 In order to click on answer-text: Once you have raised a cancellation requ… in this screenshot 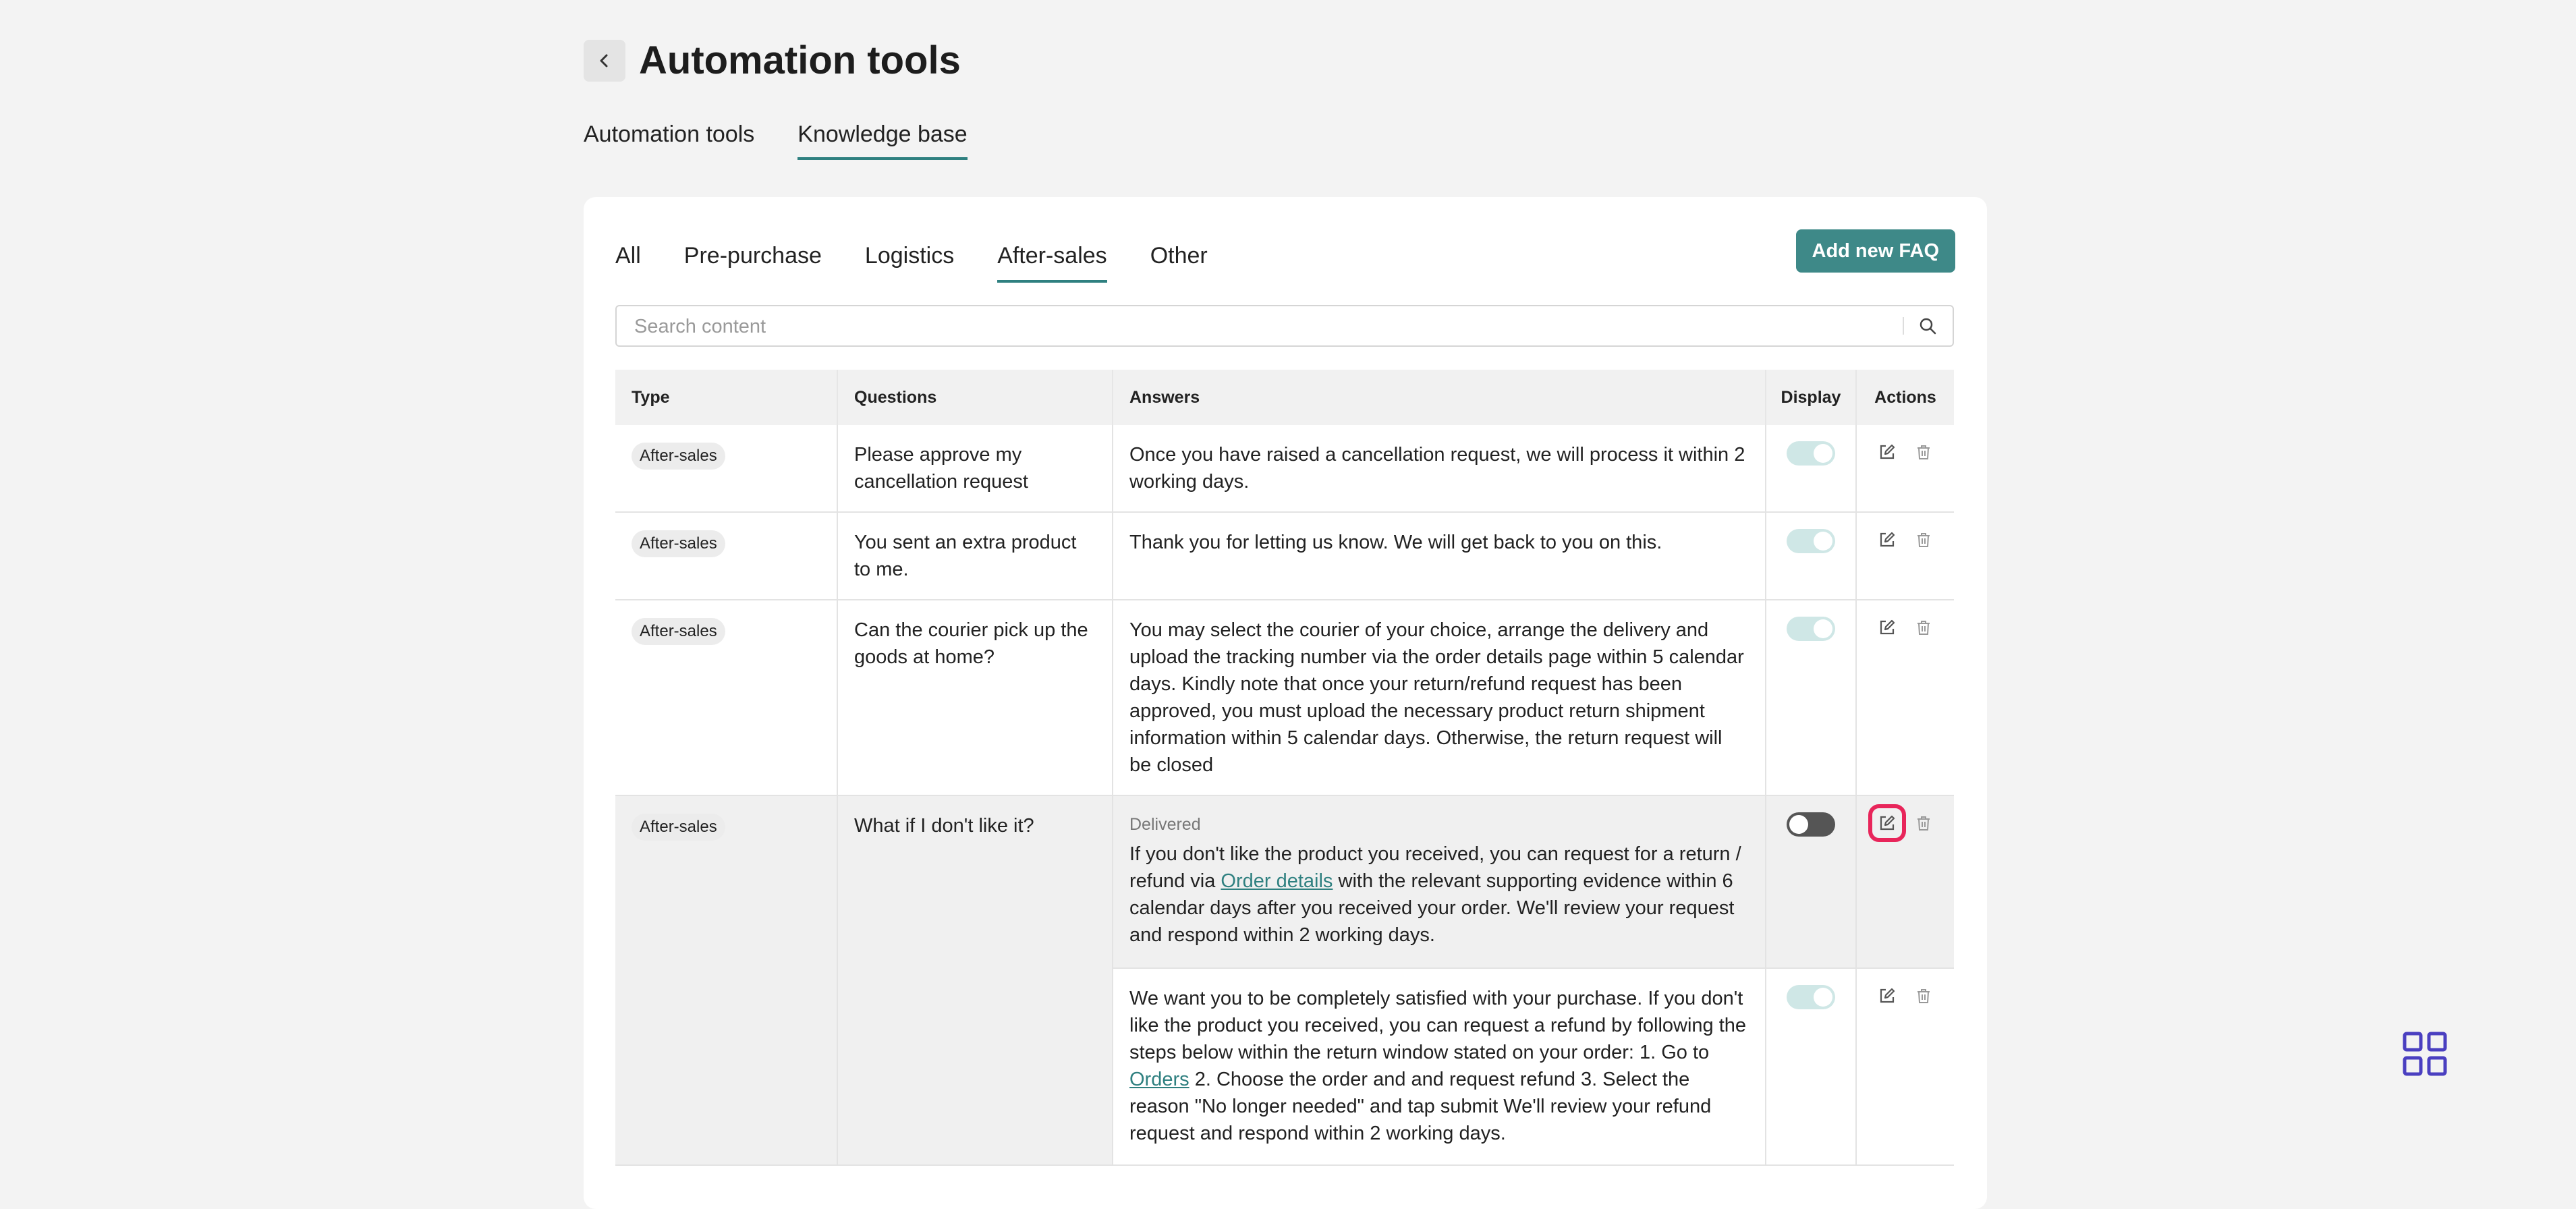, I will do `click(1439, 468)`.